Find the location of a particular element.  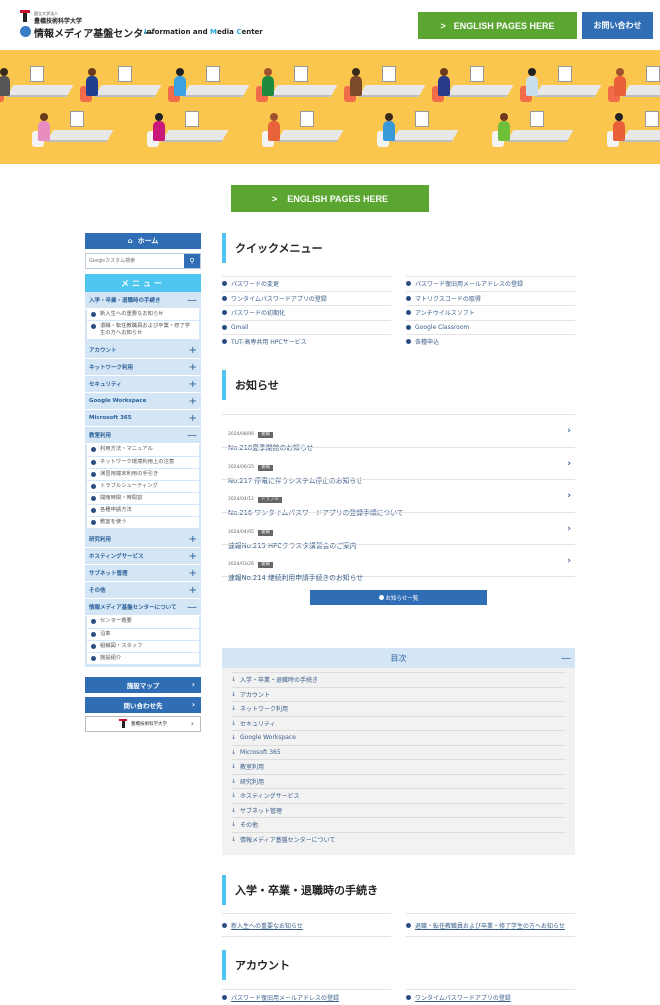

home-button: ⌂ ホーム is located at coordinates (143, 241).